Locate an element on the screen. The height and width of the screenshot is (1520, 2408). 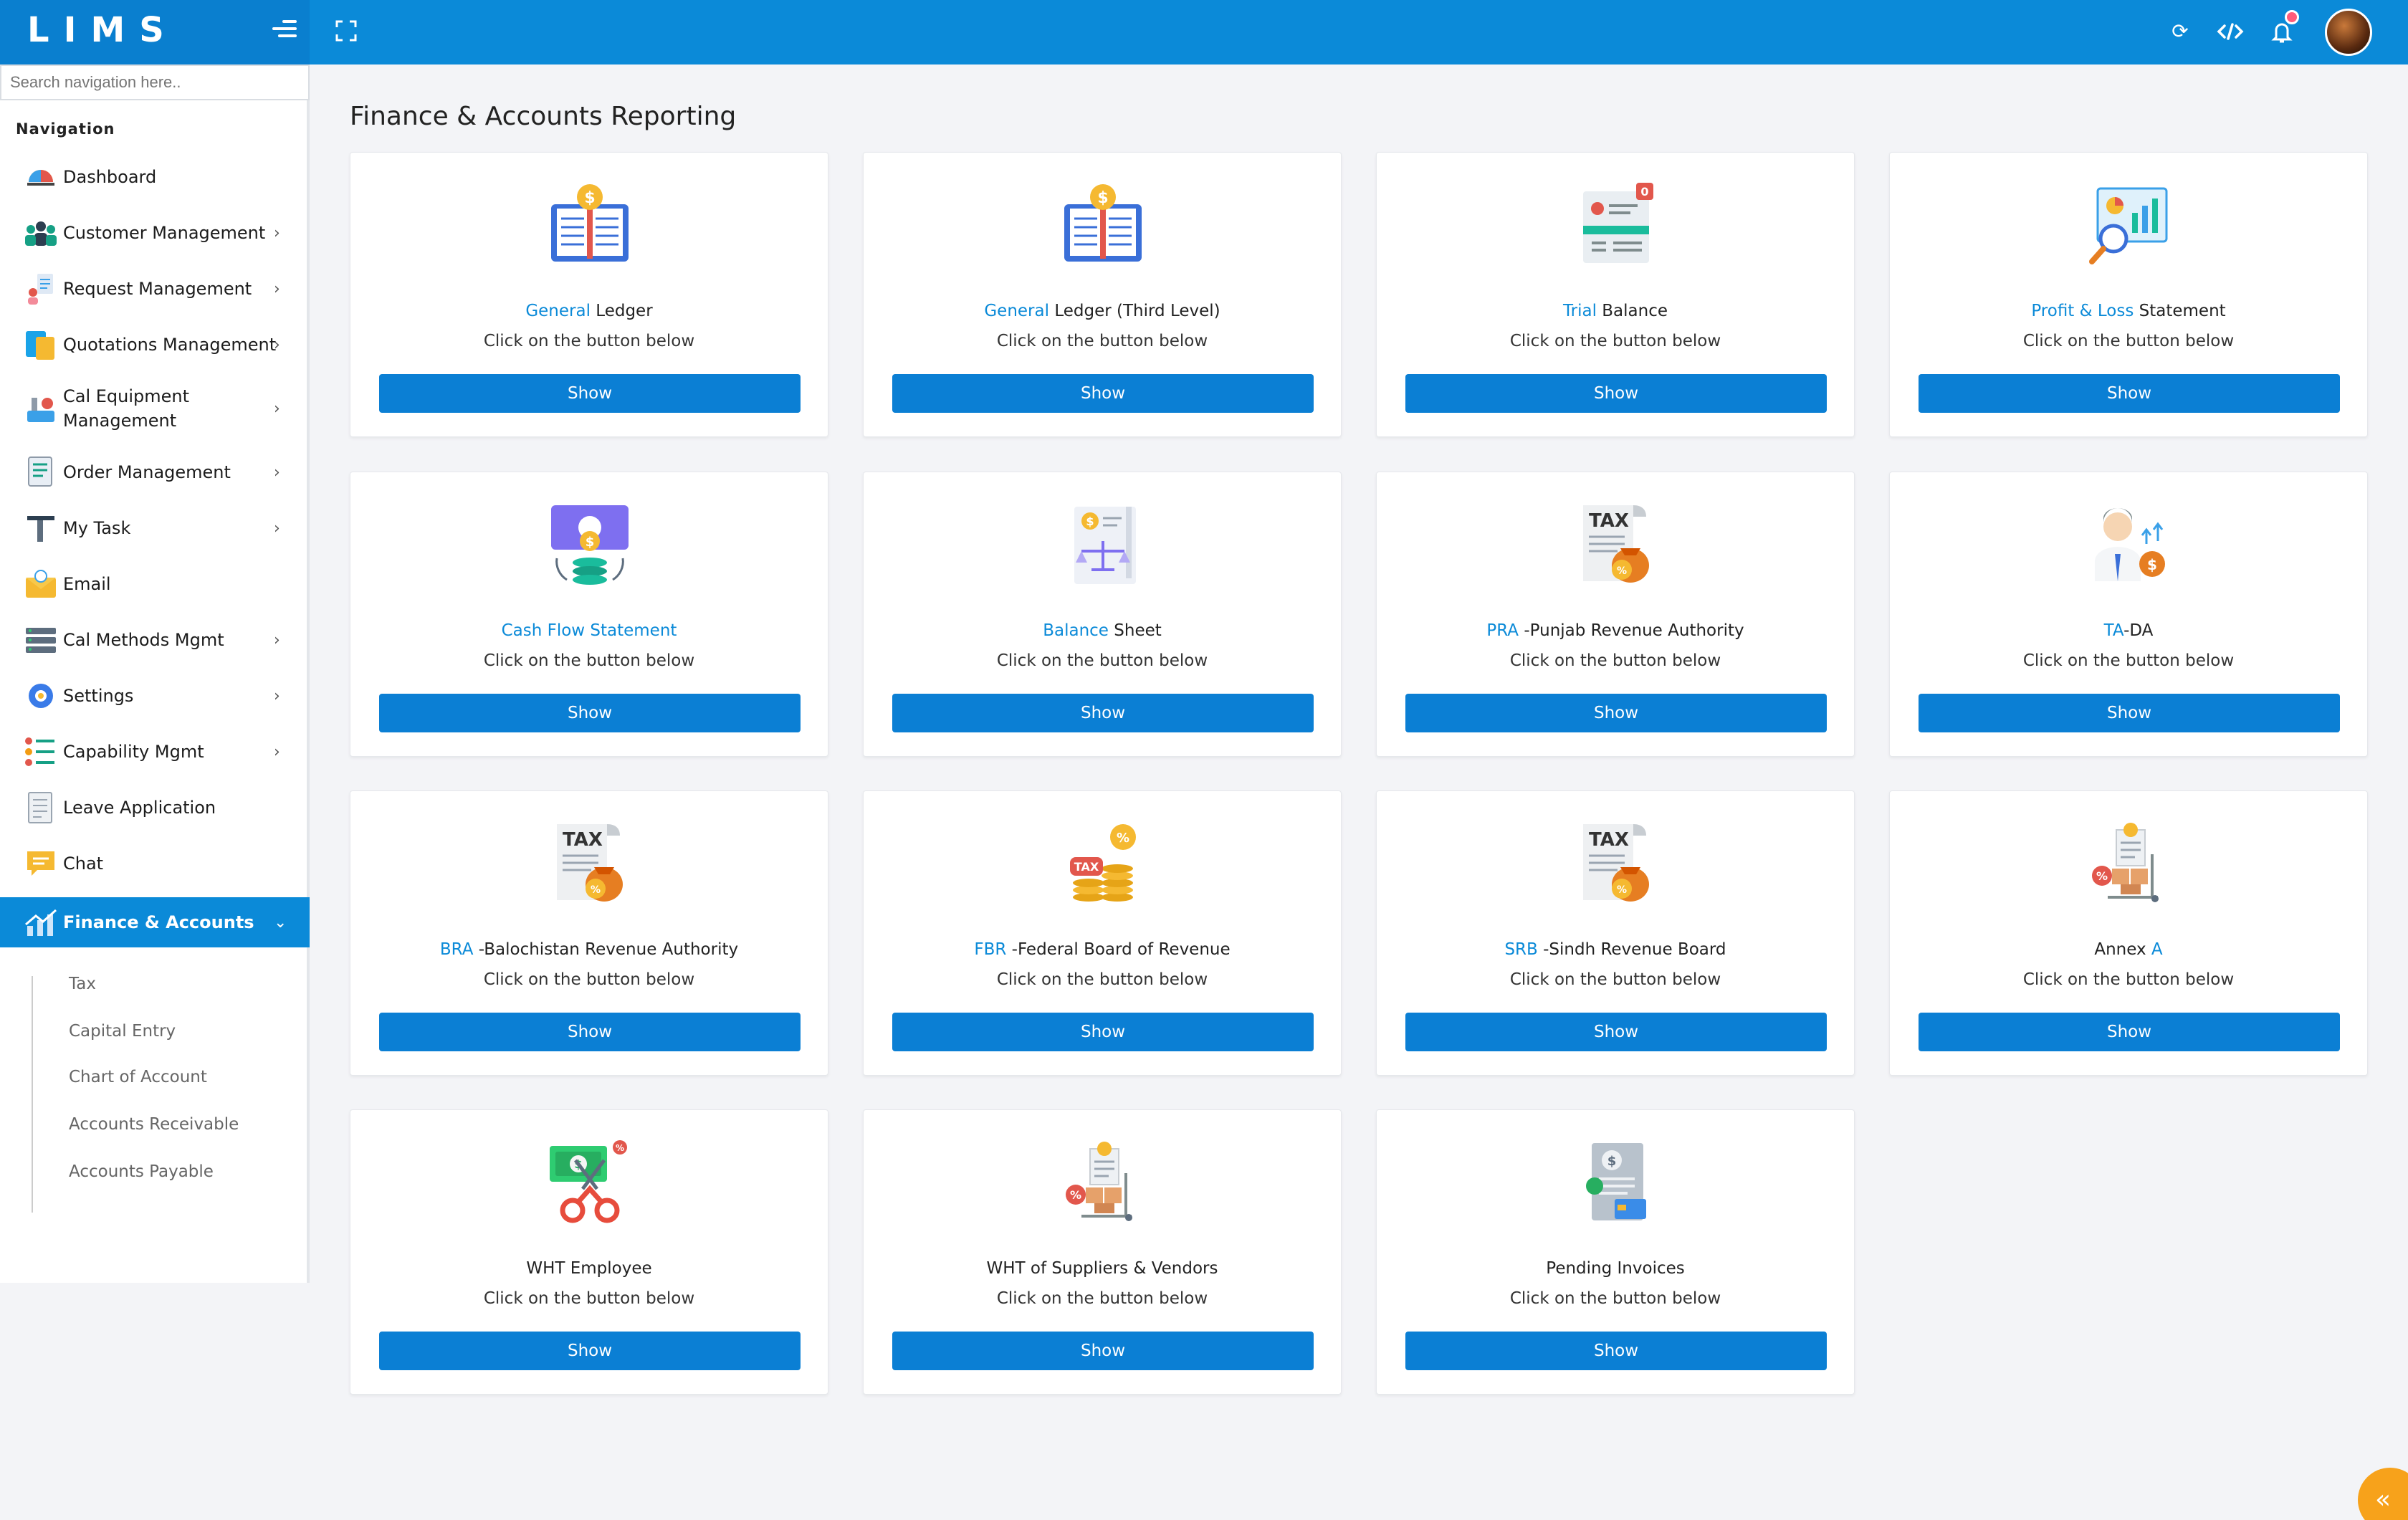
methods-icon is located at coordinates (41, 640).